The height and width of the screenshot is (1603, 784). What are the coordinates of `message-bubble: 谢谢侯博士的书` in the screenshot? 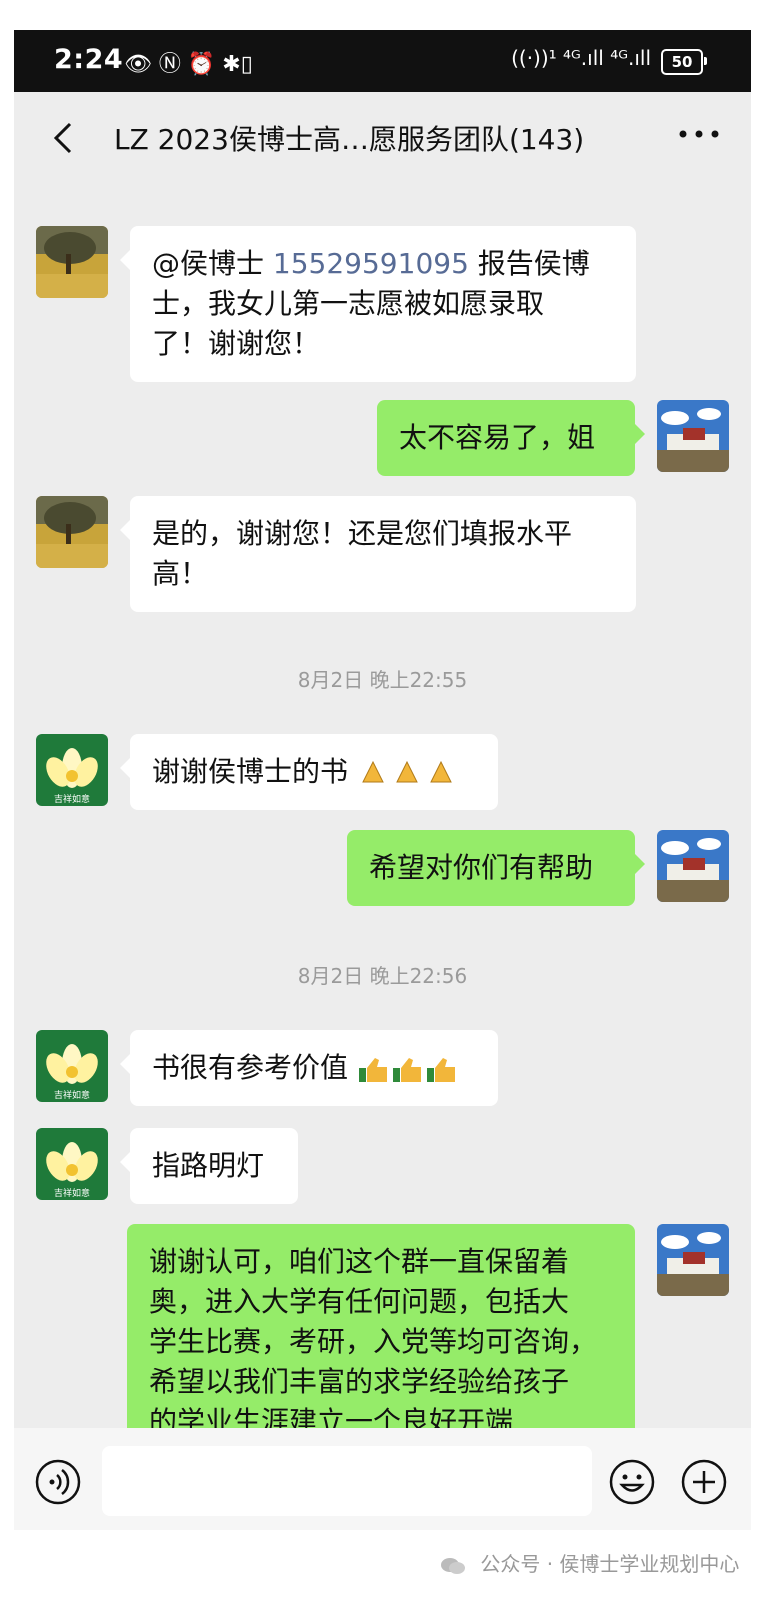 It's located at (309, 772).